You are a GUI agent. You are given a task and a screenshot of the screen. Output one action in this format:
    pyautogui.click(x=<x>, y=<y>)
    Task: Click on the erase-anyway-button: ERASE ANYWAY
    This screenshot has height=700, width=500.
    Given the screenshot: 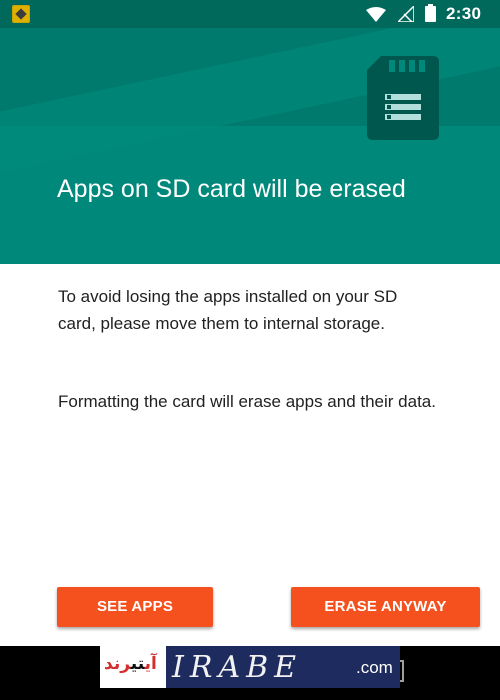 What is the action you would take?
    pyautogui.click(x=385, y=607)
    